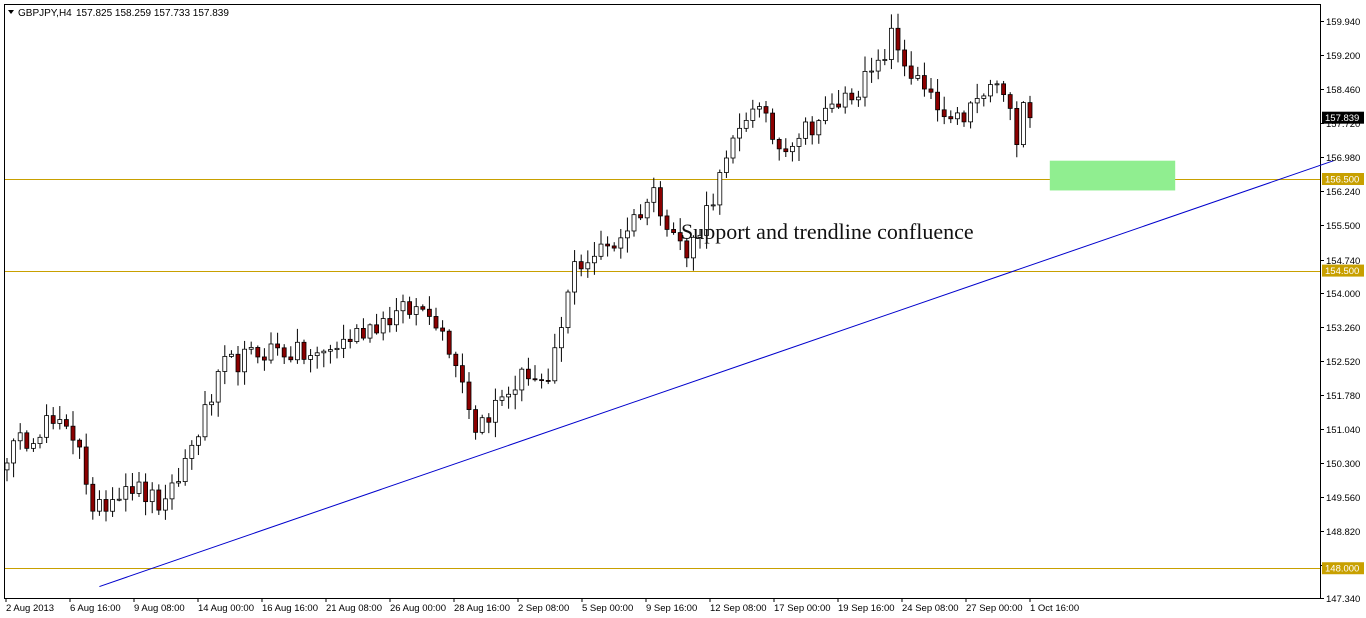  I want to click on x-tick-label: 27 Sep 00:00, so click(994, 608).